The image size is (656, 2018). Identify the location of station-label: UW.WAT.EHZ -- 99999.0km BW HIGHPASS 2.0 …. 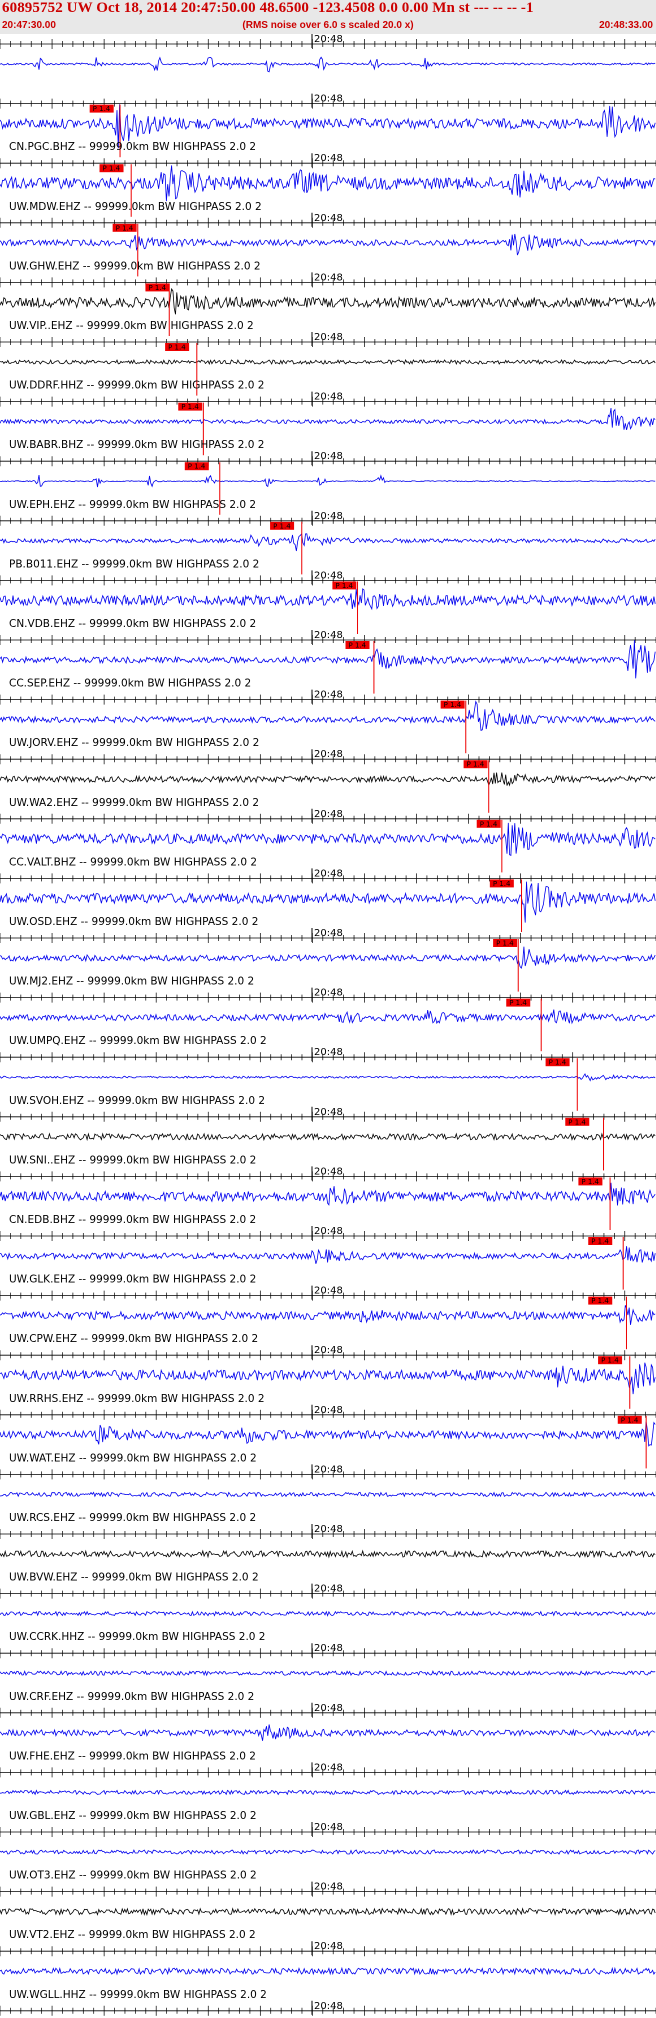
(133, 1458).